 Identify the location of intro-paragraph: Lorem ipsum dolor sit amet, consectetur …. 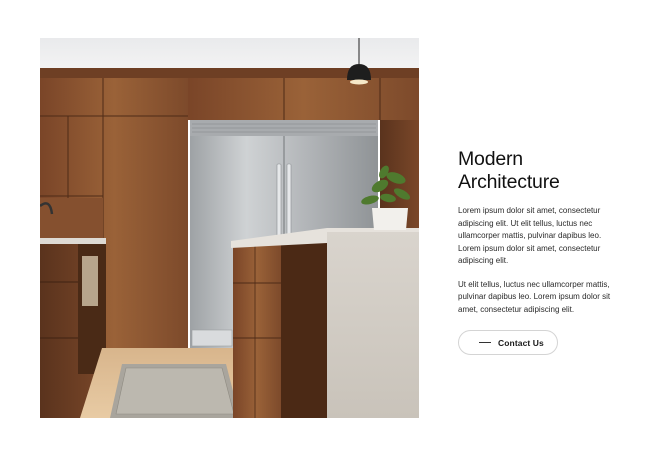
(530, 235).